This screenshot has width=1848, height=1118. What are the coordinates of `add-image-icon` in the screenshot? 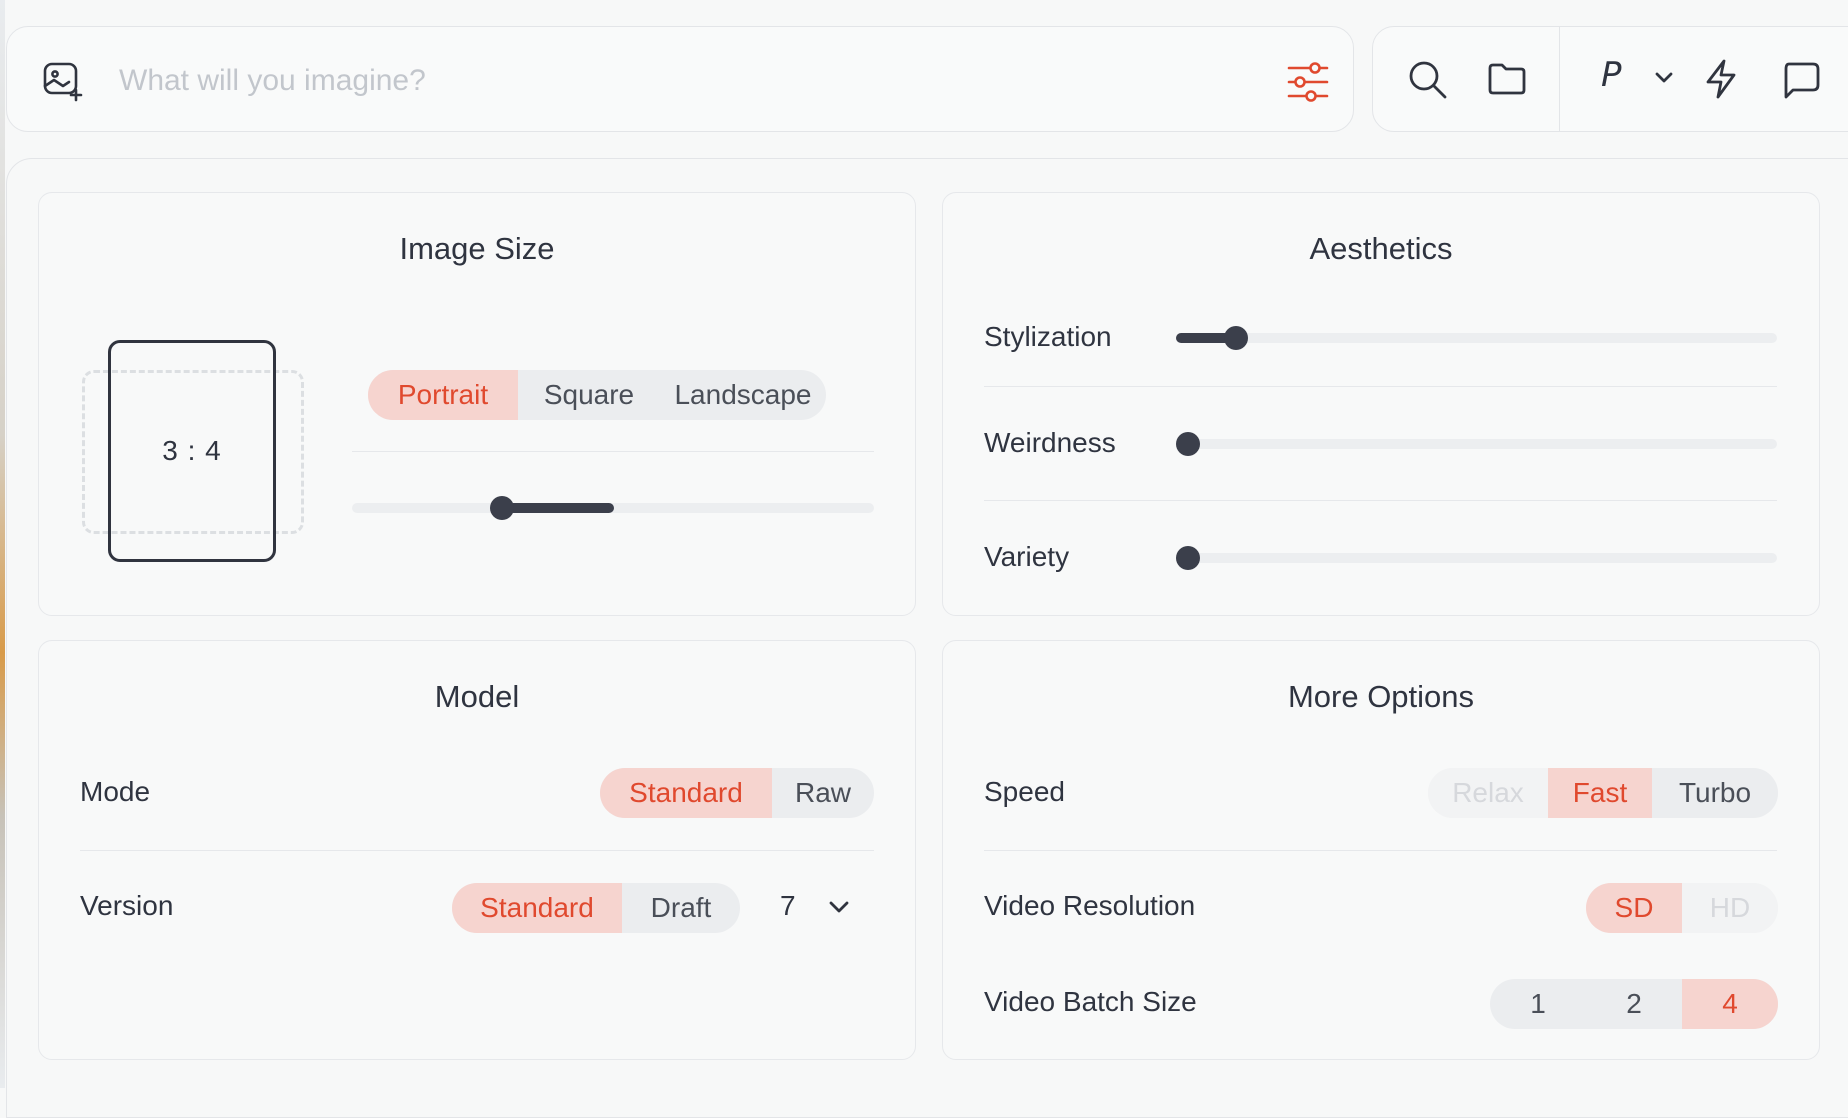 It's located at (63, 81).